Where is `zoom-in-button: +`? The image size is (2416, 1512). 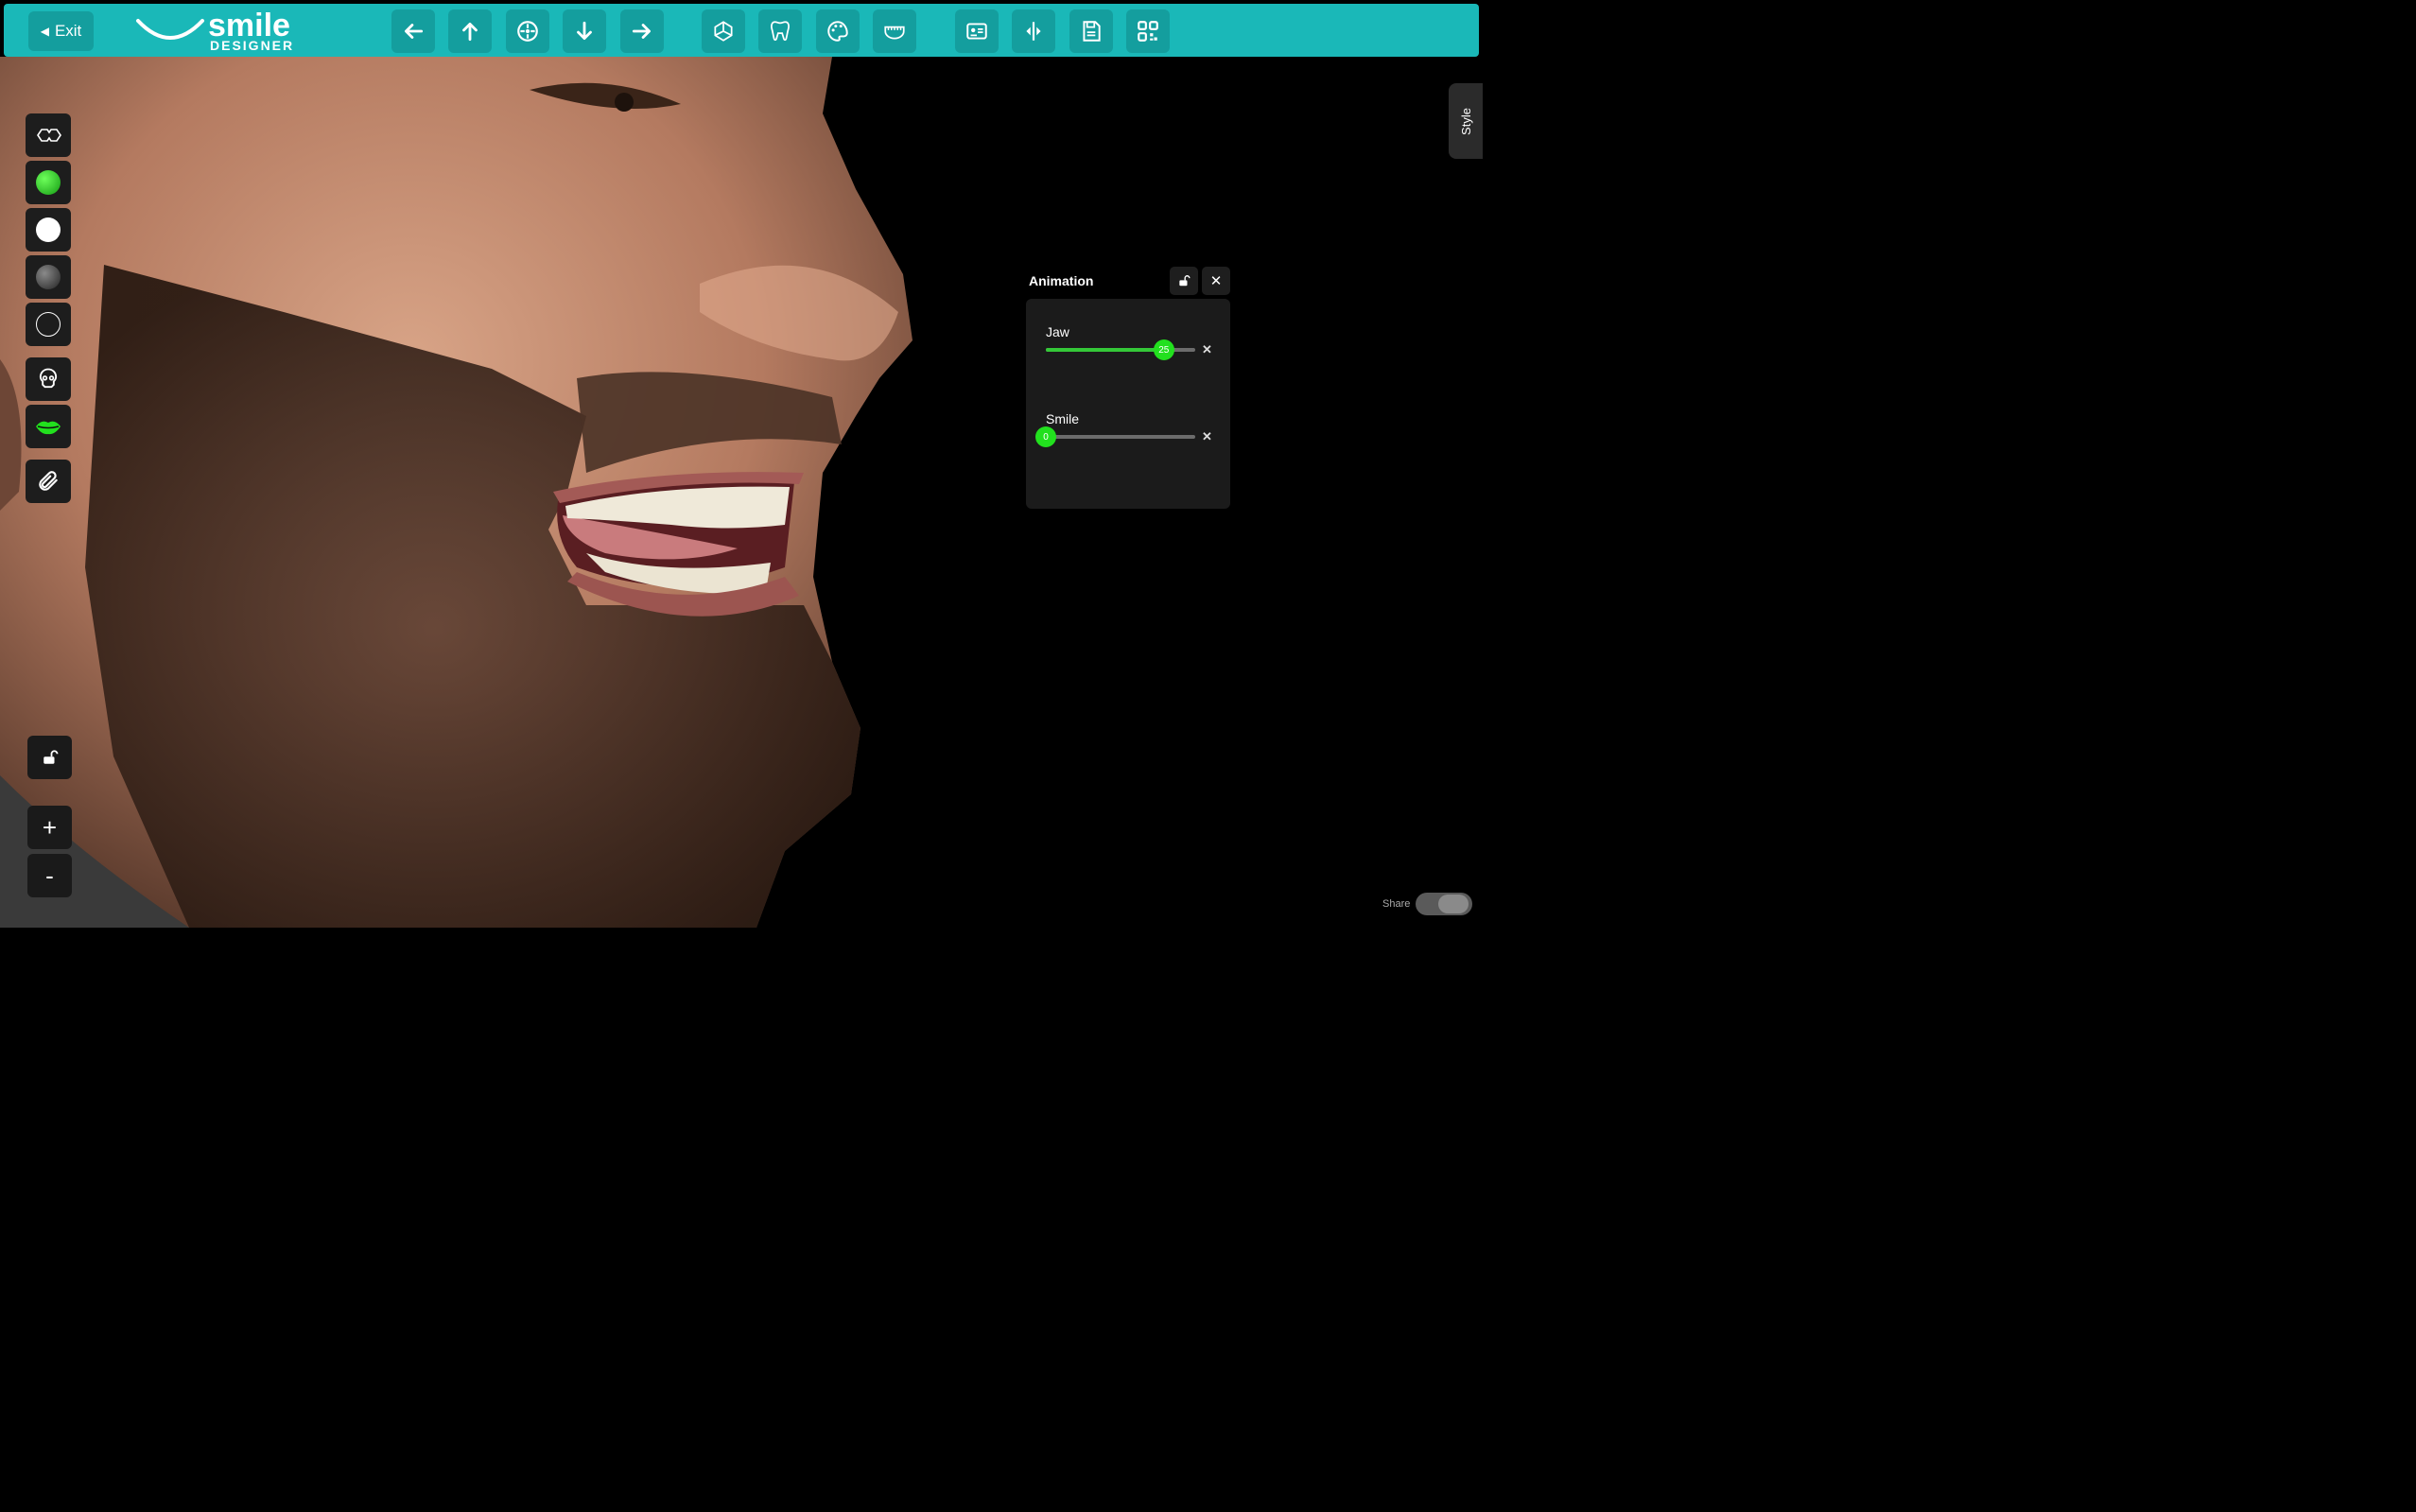 zoom-in-button: + is located at coordinates (49, 828).